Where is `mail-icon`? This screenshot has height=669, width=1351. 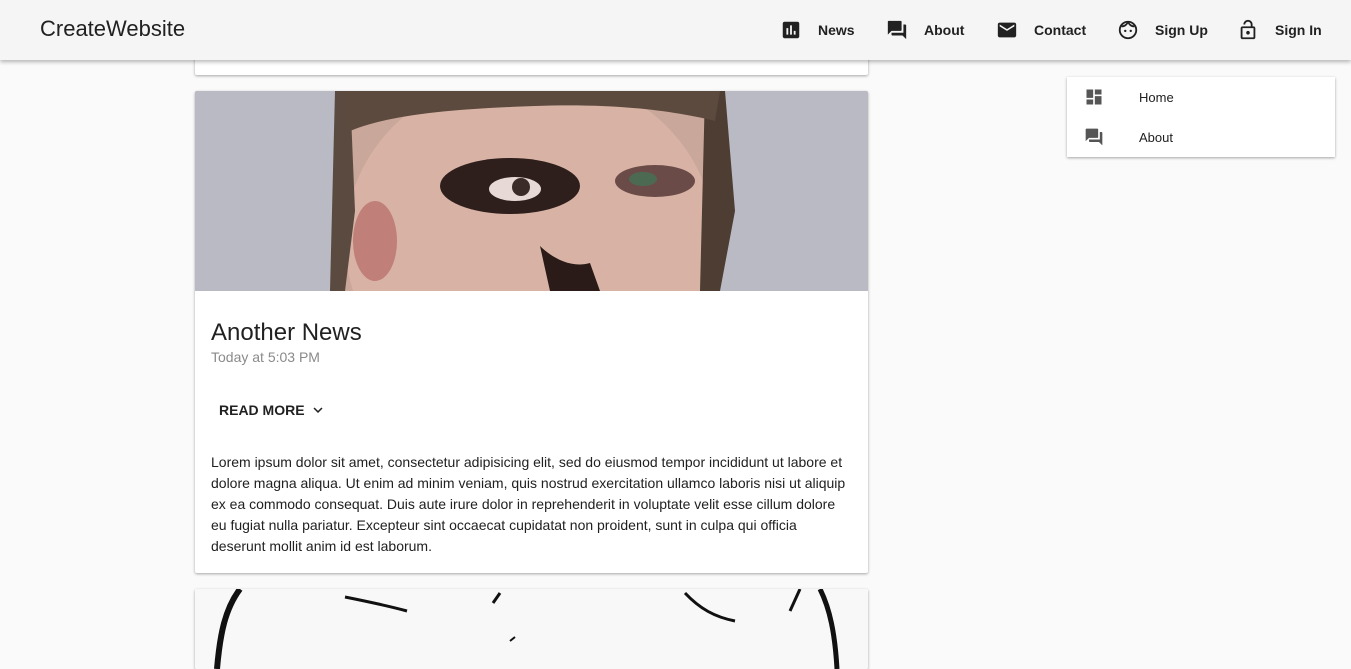
mail-icon is located at coordinates (1007, 30).